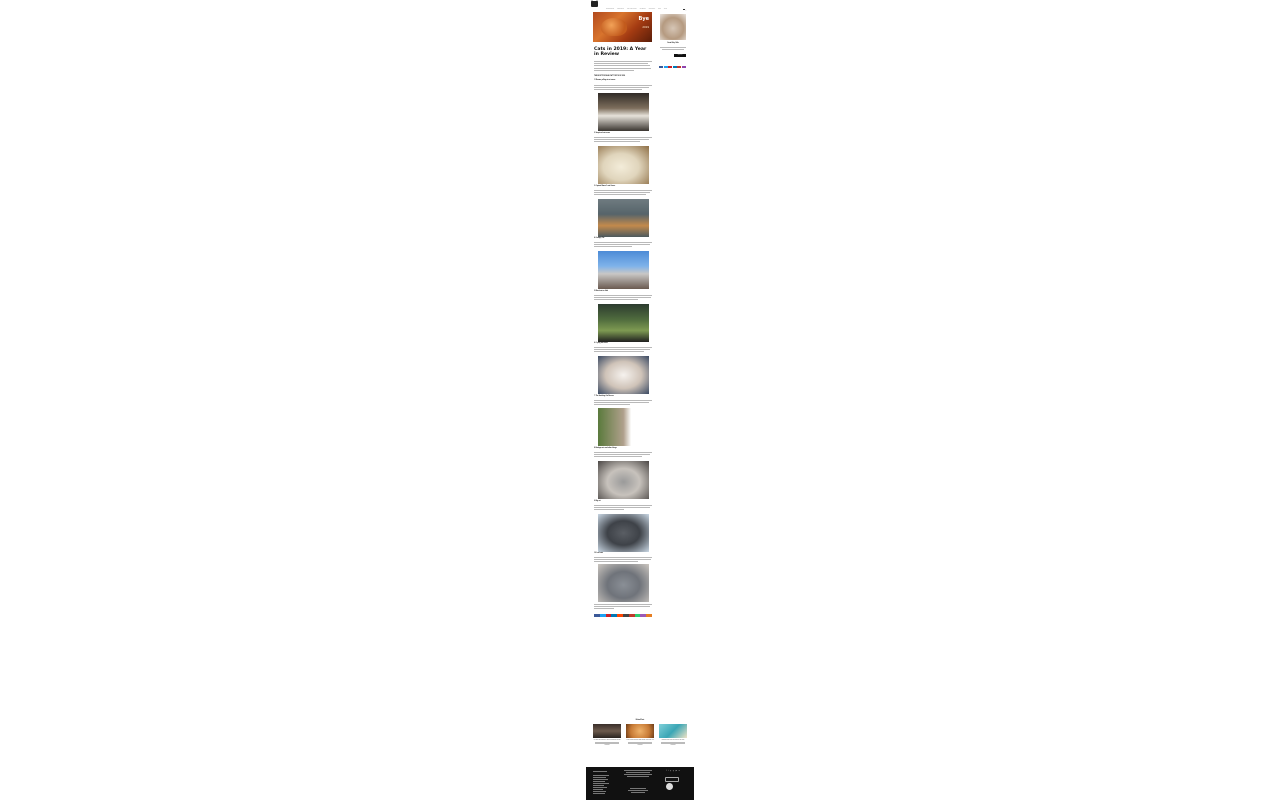  I want to click on footer-seal-icon, so click(669, 786).